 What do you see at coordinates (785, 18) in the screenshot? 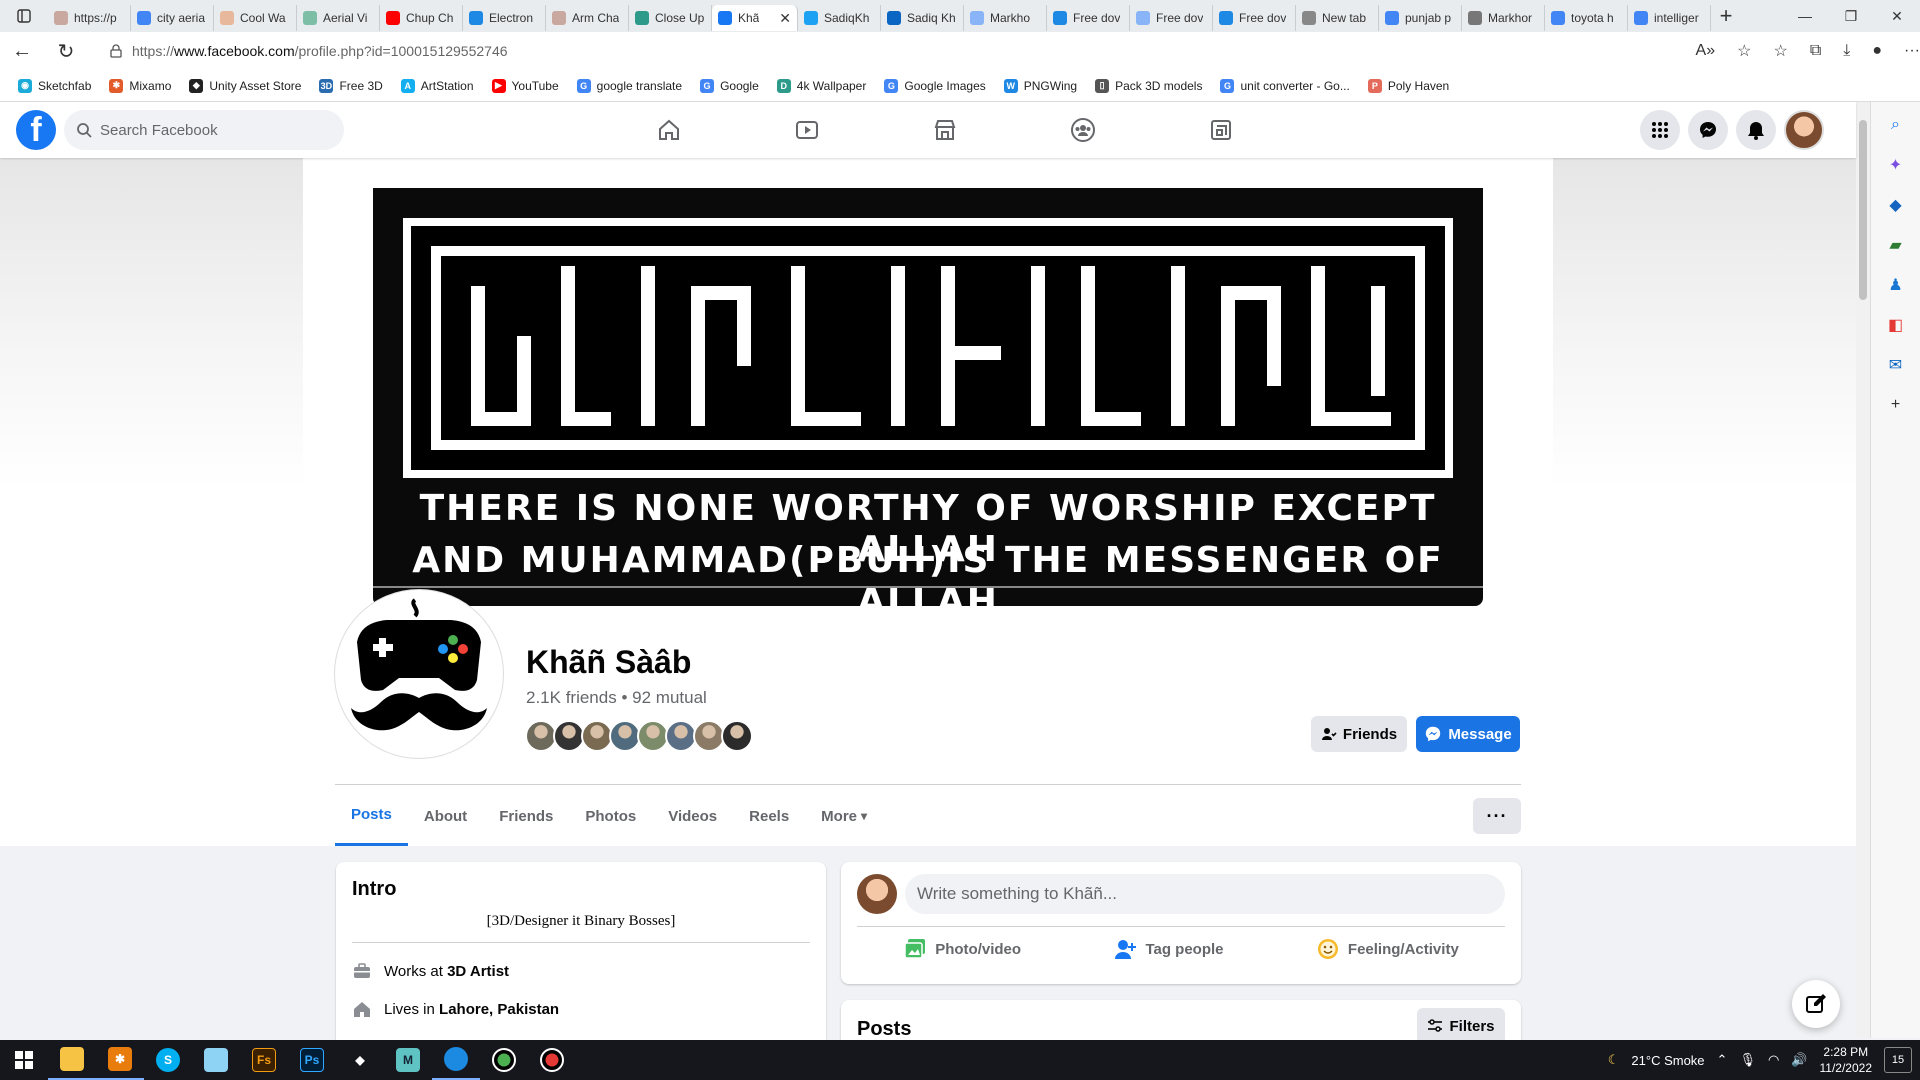
I see `tab-close-icon: ✕` at bounding box center [785, 18].